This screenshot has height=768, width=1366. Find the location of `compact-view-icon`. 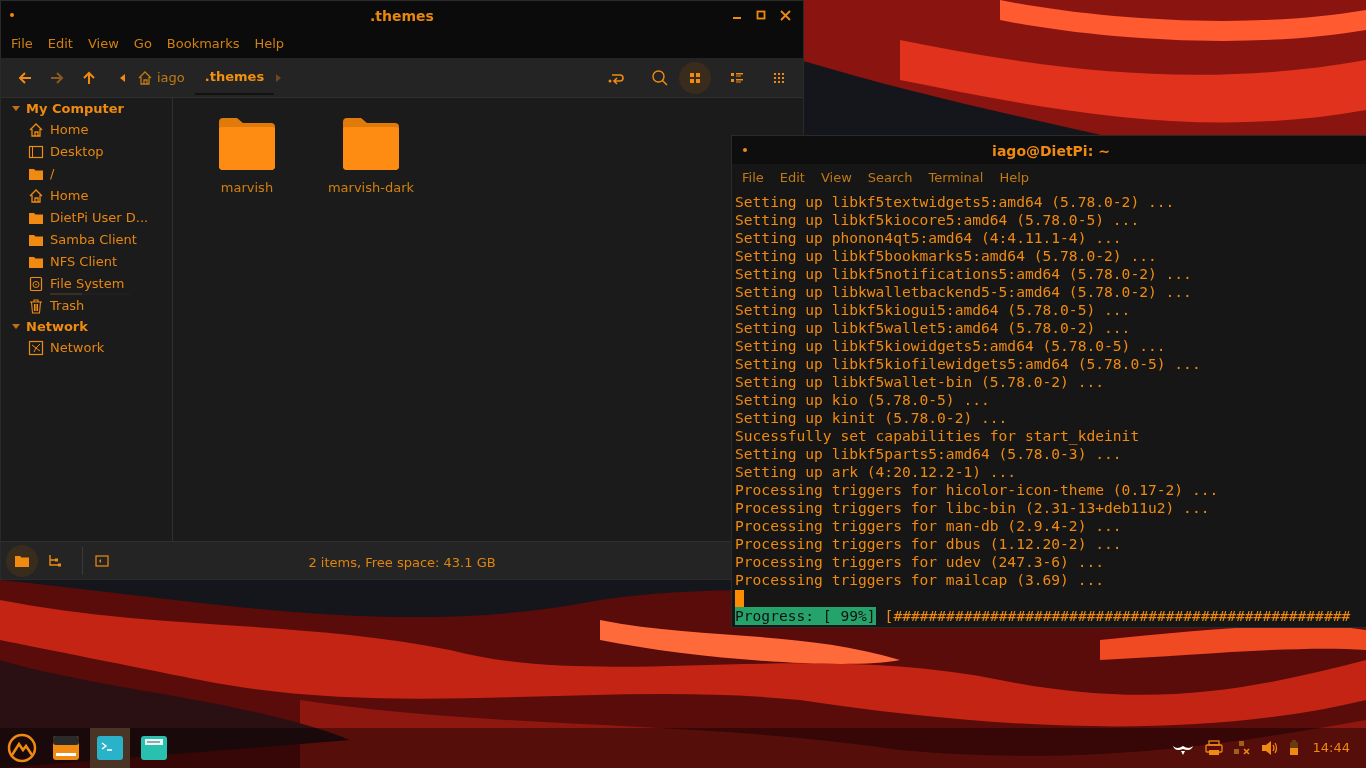

compact-view-icon is located at coordinates (779, 77).